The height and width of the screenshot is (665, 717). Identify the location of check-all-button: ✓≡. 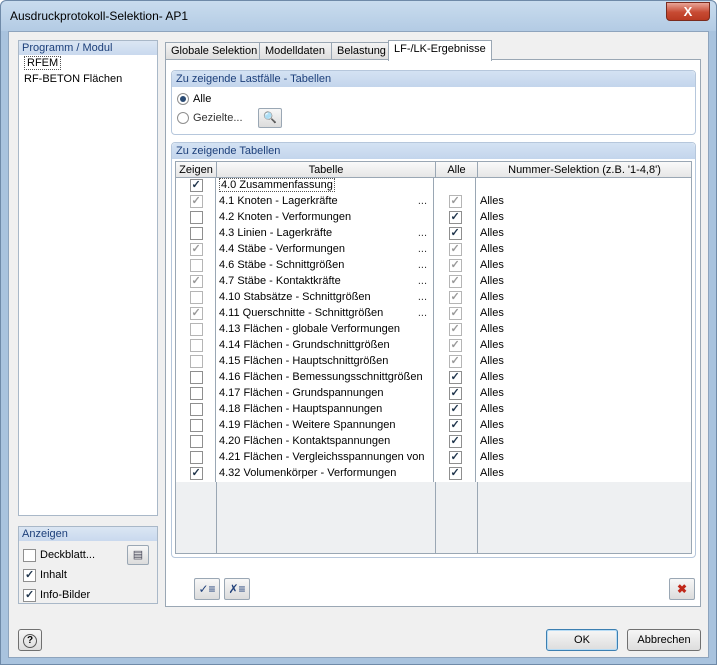
(207, 589).